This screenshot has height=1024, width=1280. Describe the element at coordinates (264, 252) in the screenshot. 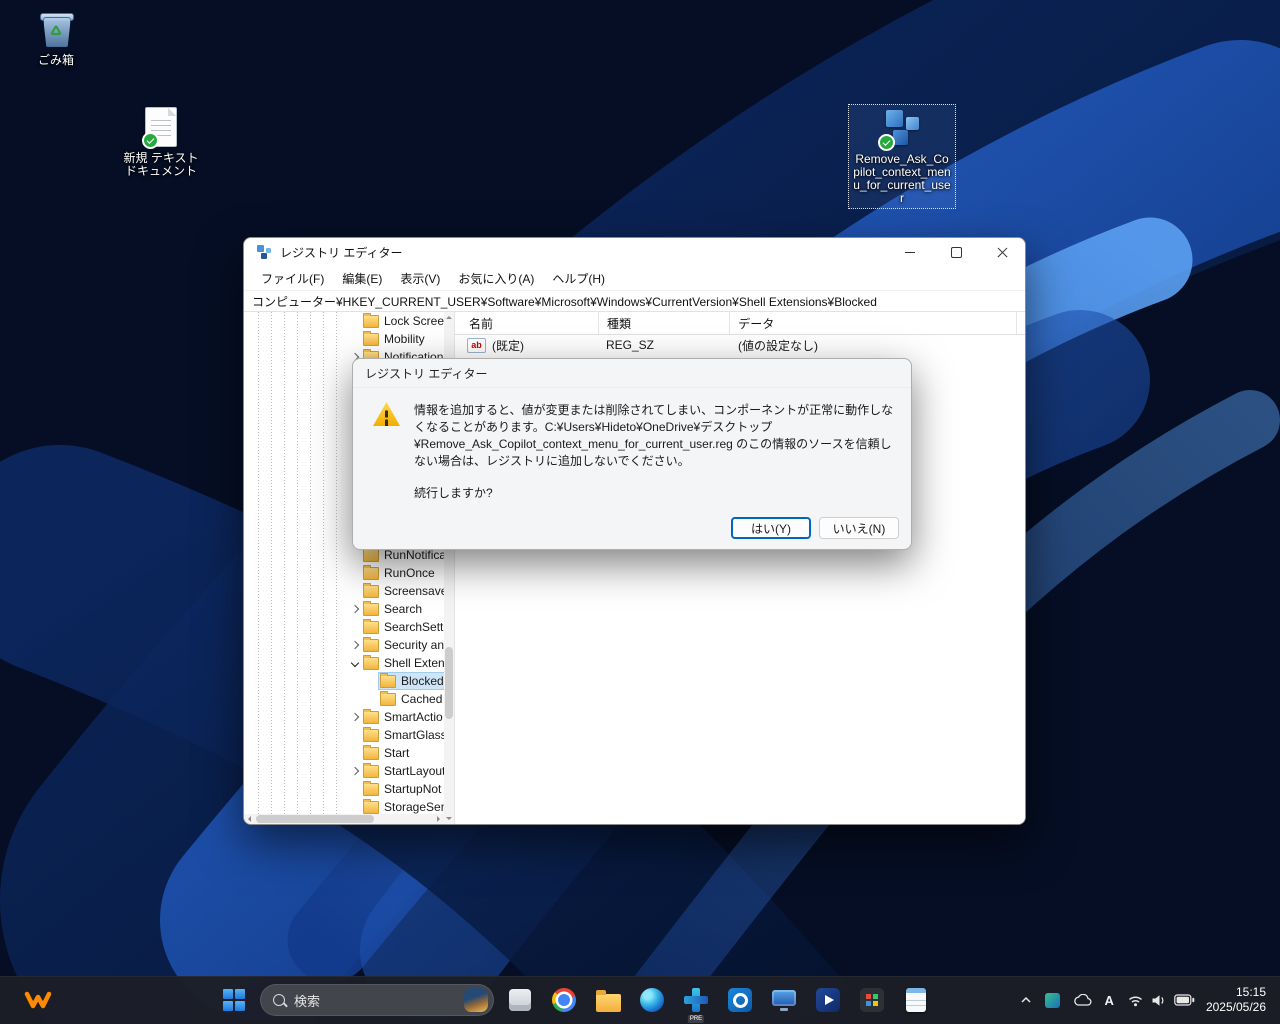

I see `regedit-app-icon` at that location.